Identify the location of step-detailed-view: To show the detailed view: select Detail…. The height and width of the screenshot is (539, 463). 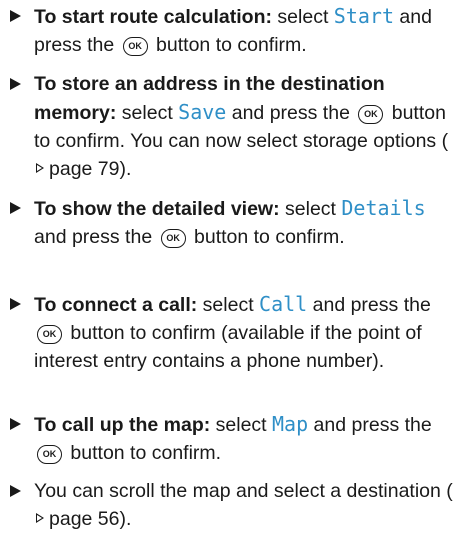
(234, 222).